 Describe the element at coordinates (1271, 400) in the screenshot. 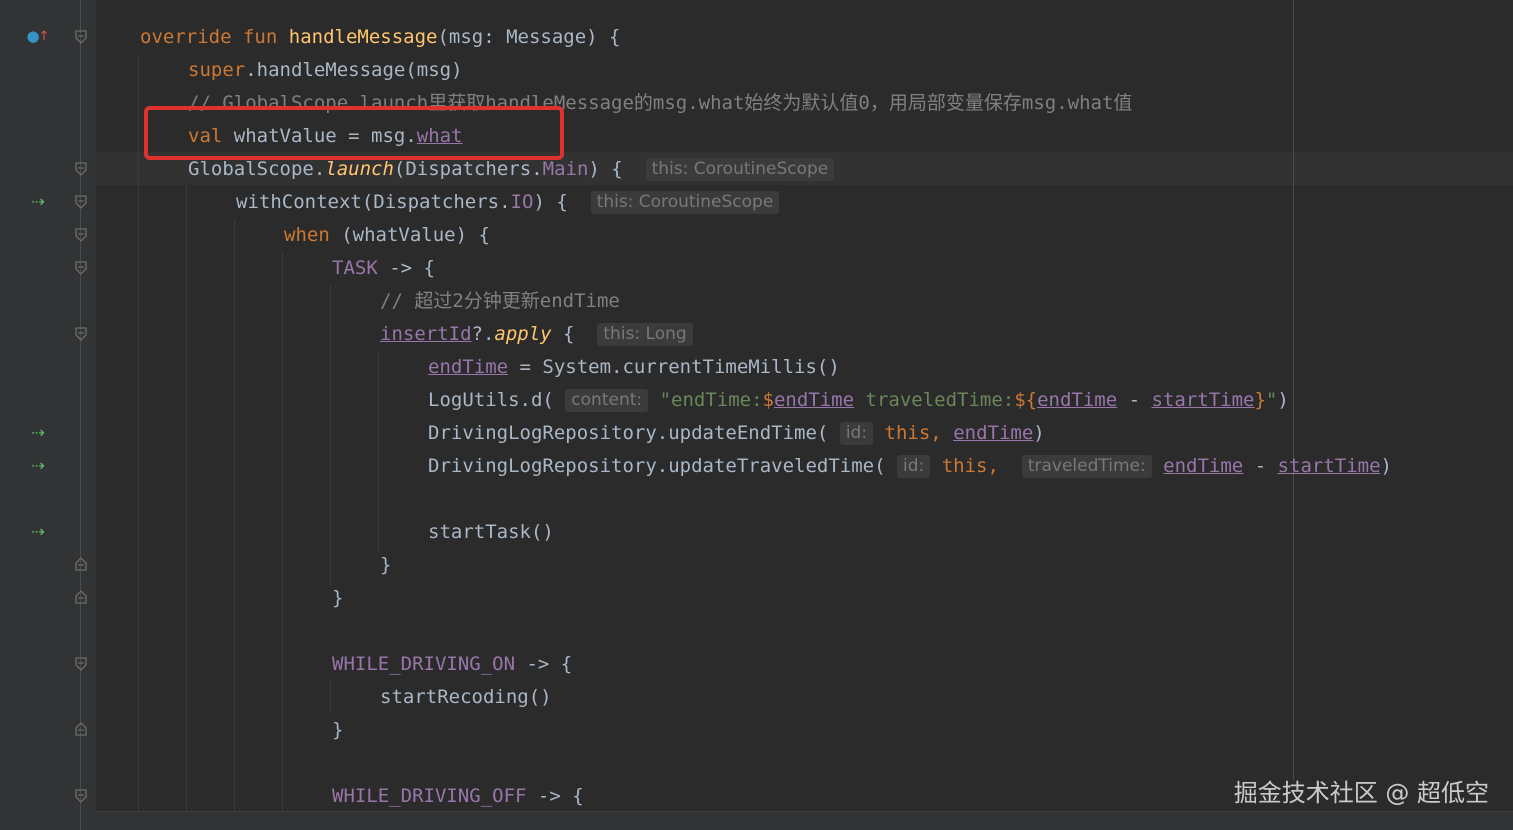

I see `string-literal: "` at that location.